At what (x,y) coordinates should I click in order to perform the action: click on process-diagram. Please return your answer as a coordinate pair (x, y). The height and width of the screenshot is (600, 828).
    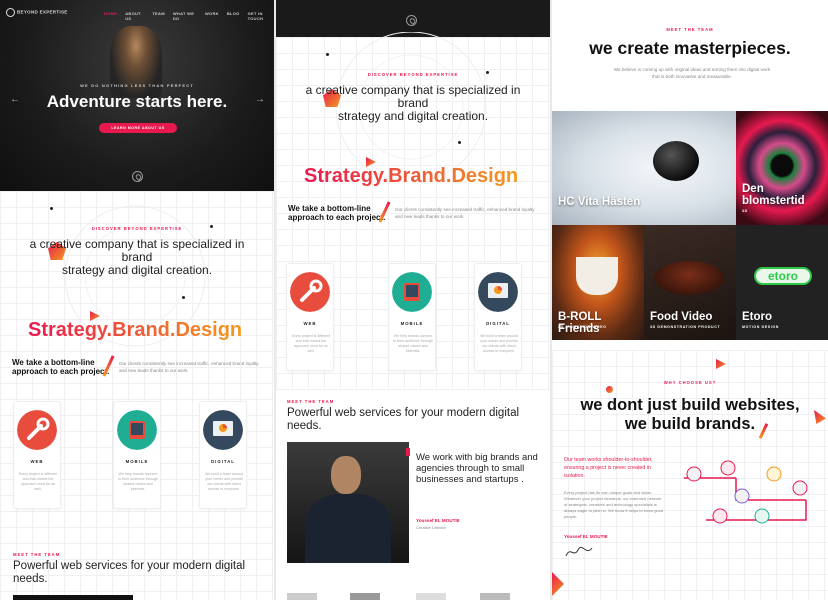
    Looking at the image, I should click on (746, 492).